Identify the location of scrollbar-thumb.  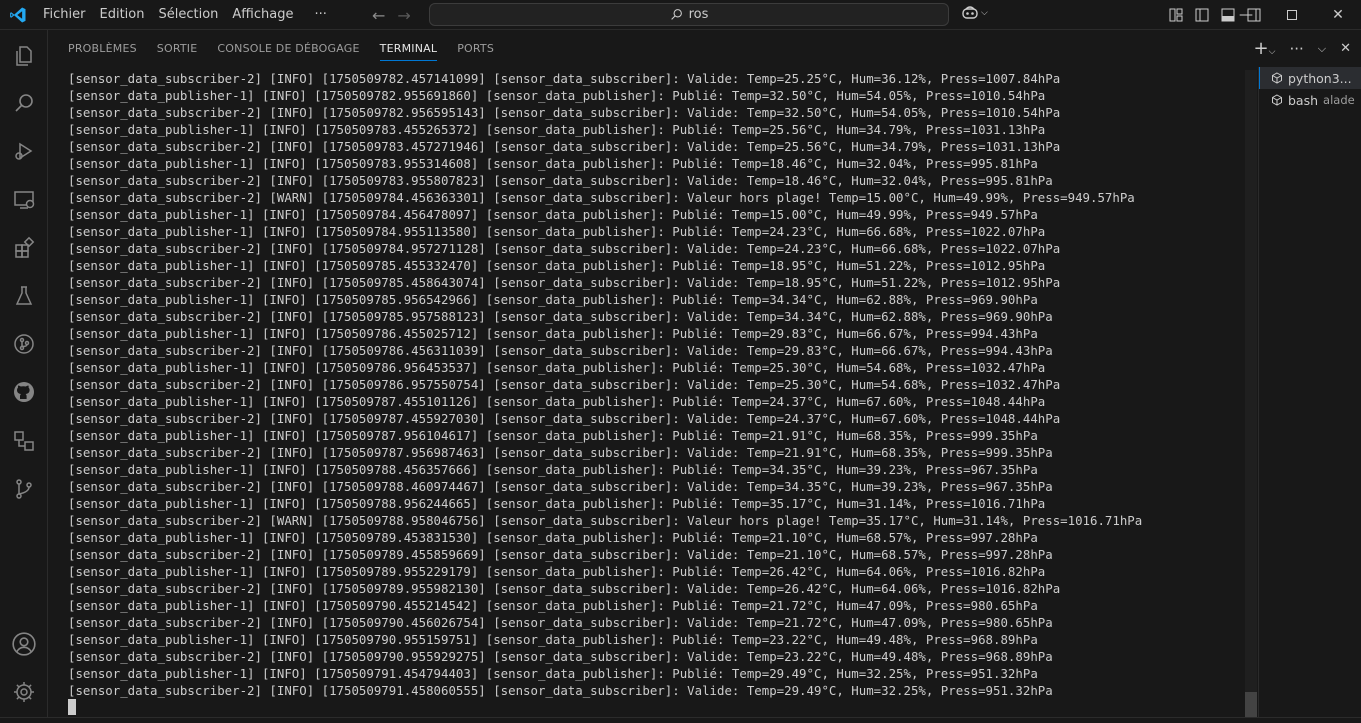
(1251, 704).